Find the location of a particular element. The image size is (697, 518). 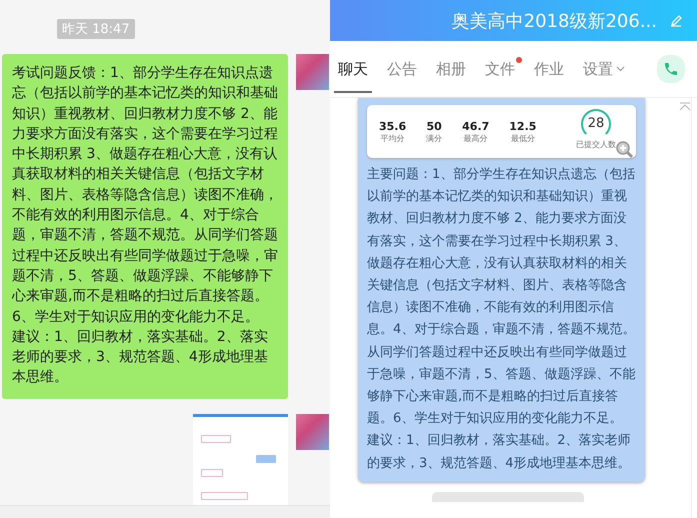

screenshot-thumbnail is located at coordinates (240, 459).